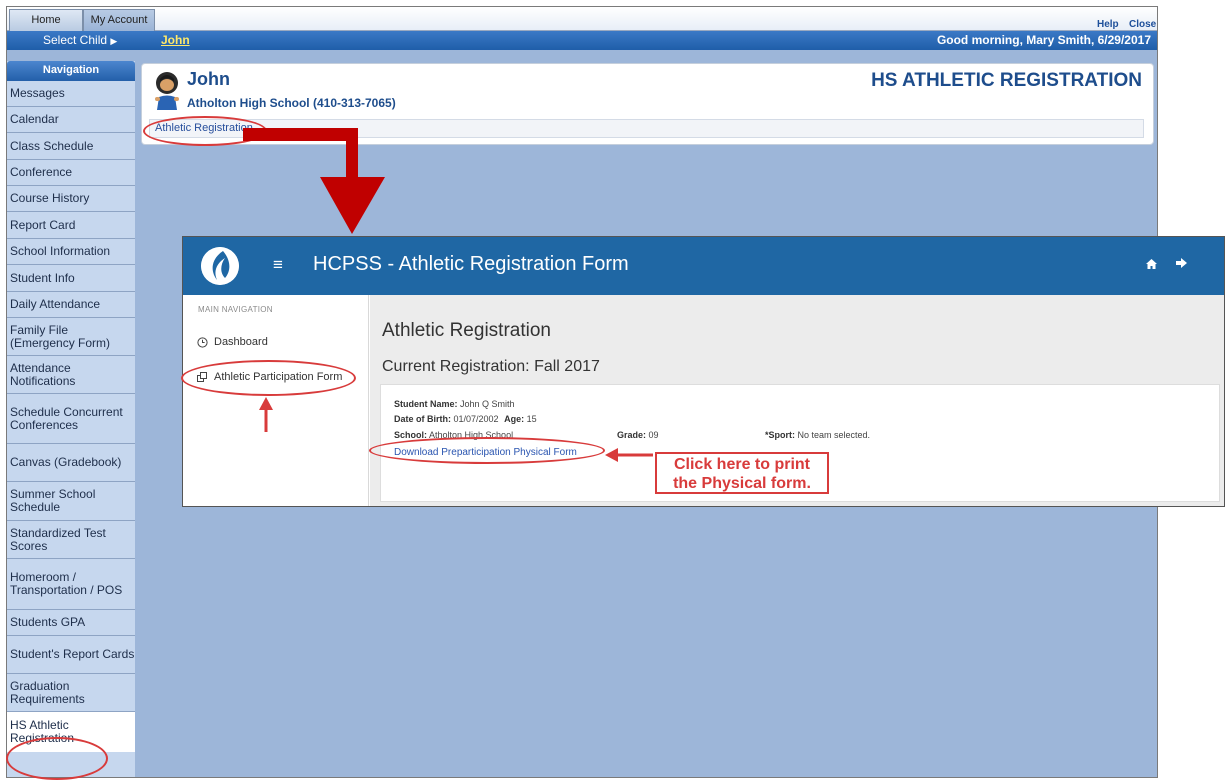 The height and width of the screenshot is (780, 1225). What do you see at coordinates (119, 20) in the screenshot?
I see `tab-my-account: My Account` at bounding box center [119, 20].